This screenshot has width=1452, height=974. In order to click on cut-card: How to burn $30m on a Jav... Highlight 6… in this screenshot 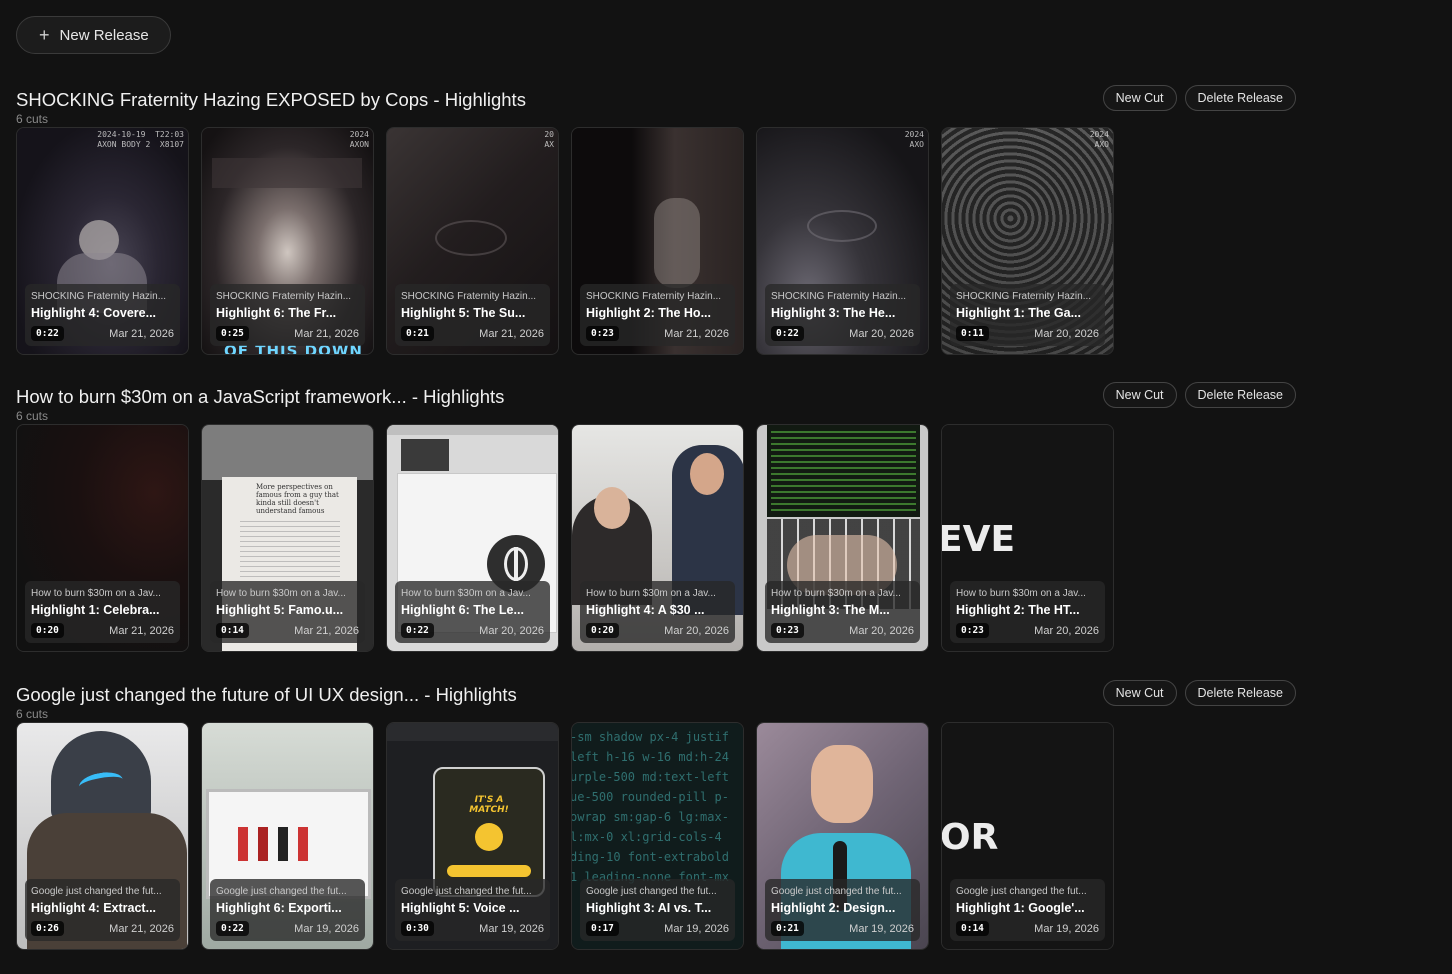, I will do `click(472, 538)`.